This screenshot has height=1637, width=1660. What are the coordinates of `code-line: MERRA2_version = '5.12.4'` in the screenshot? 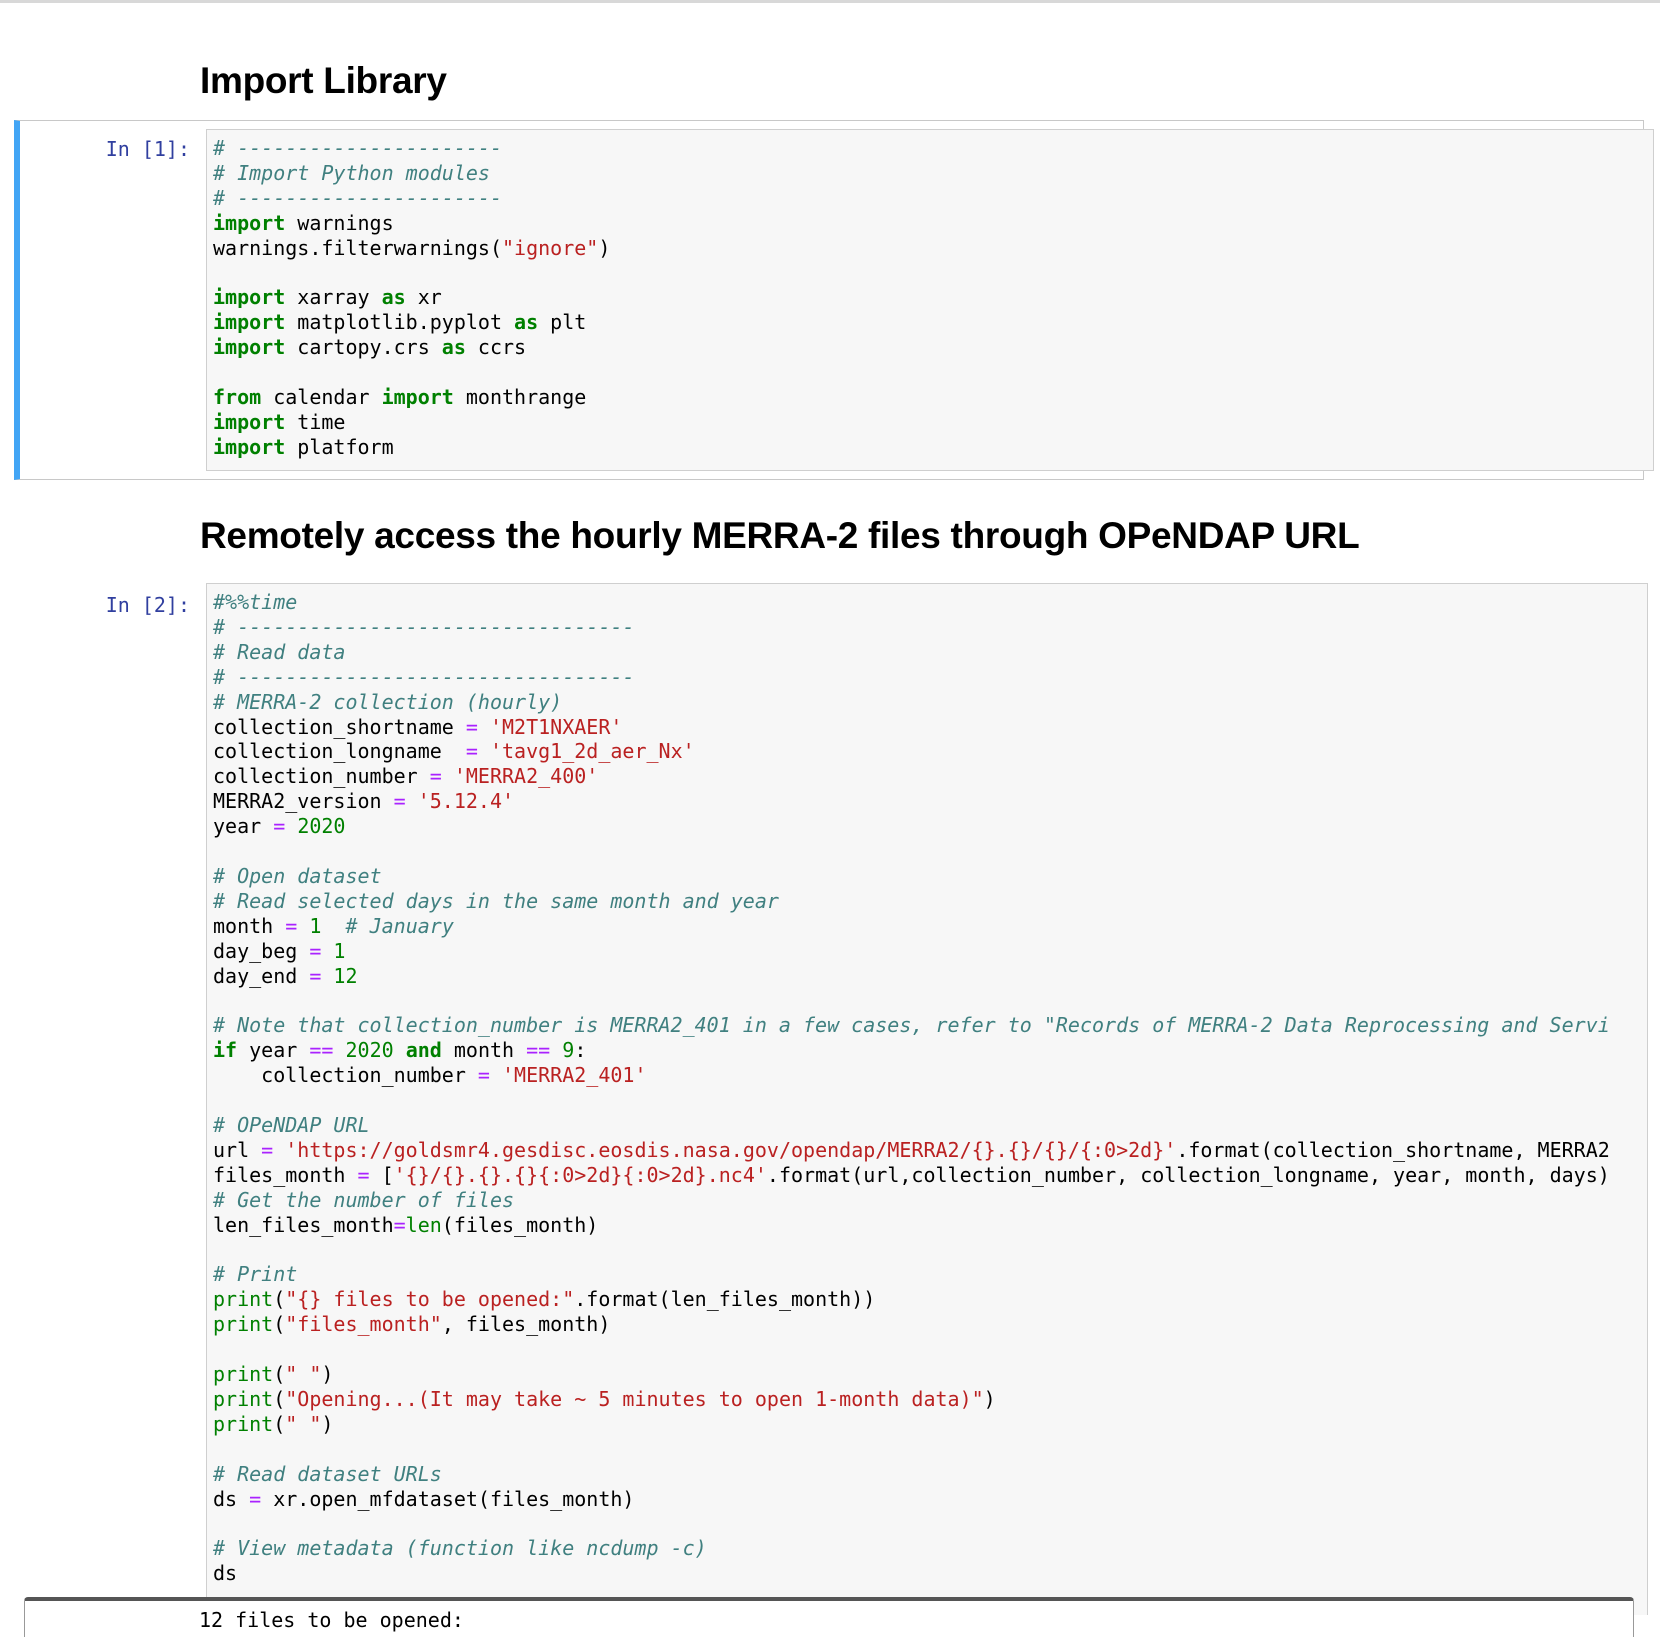 It's located at (363, 801).